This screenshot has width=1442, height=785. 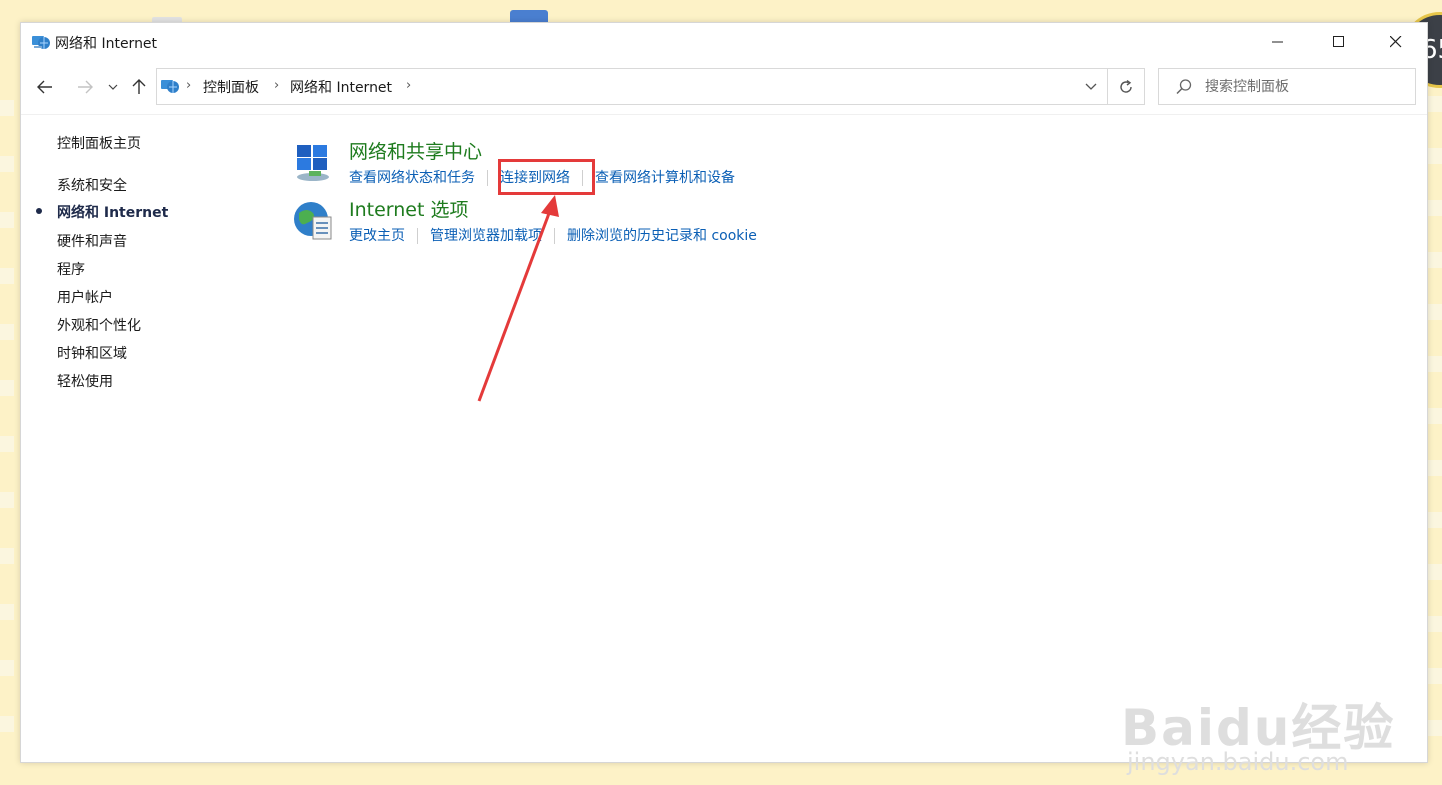 I want to click on forward-arrow-icon, so click(x=85, y=87).